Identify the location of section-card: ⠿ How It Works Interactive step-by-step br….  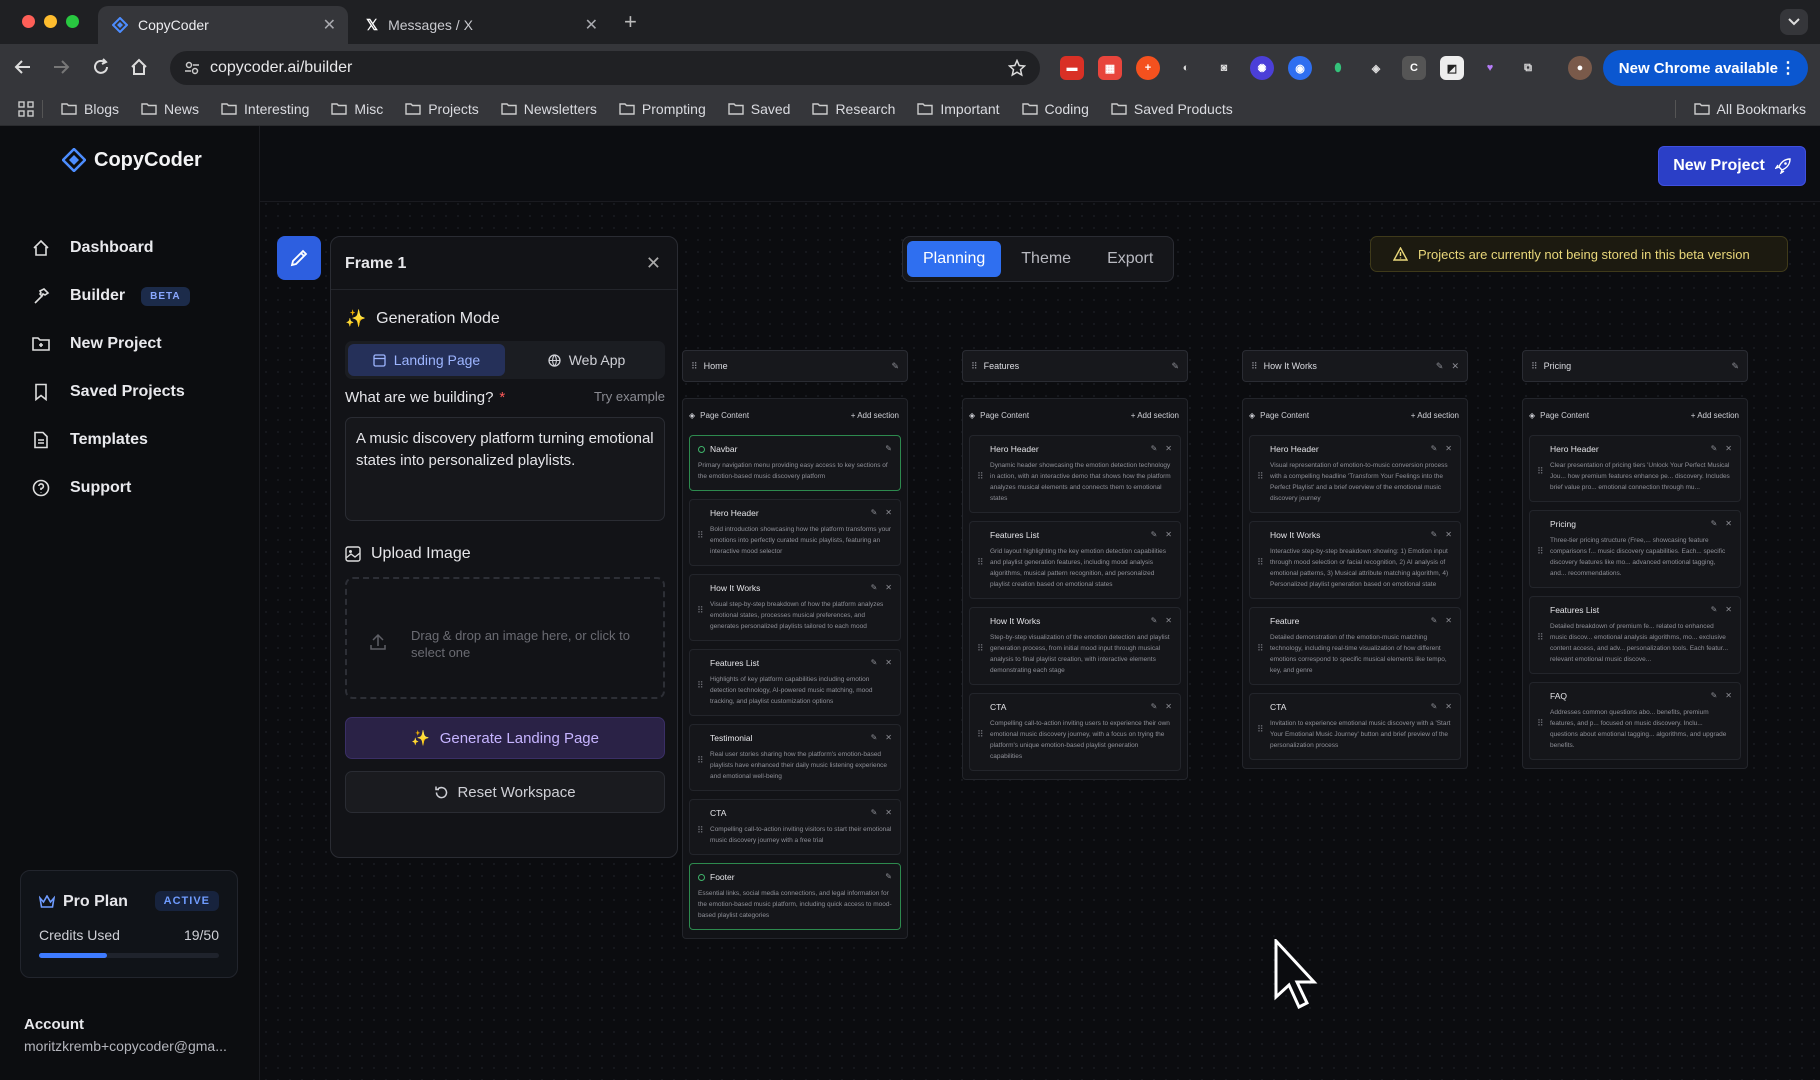
(1355, 560).